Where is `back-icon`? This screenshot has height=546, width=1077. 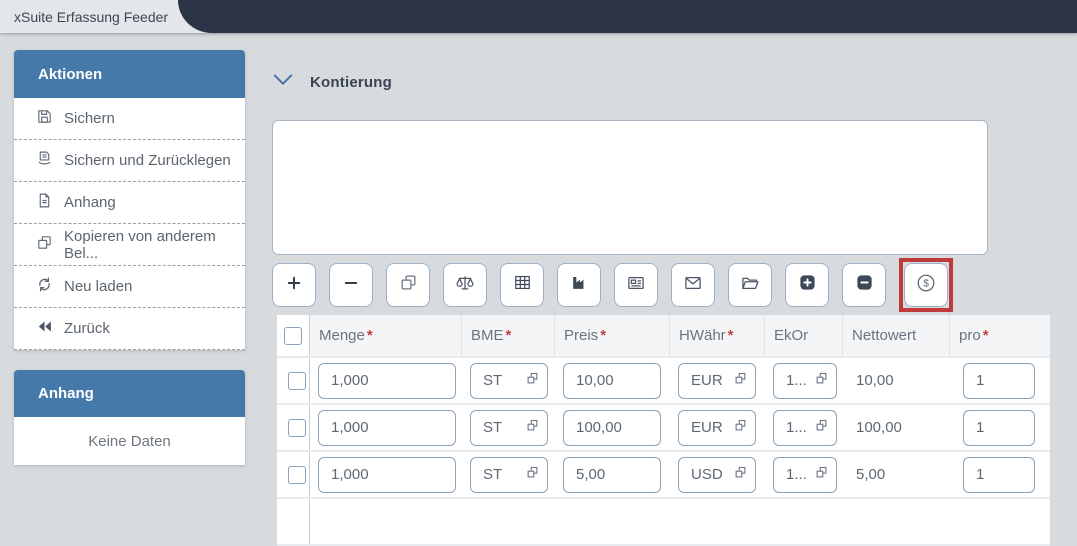 back-icon is located at coordinates (44, 328).